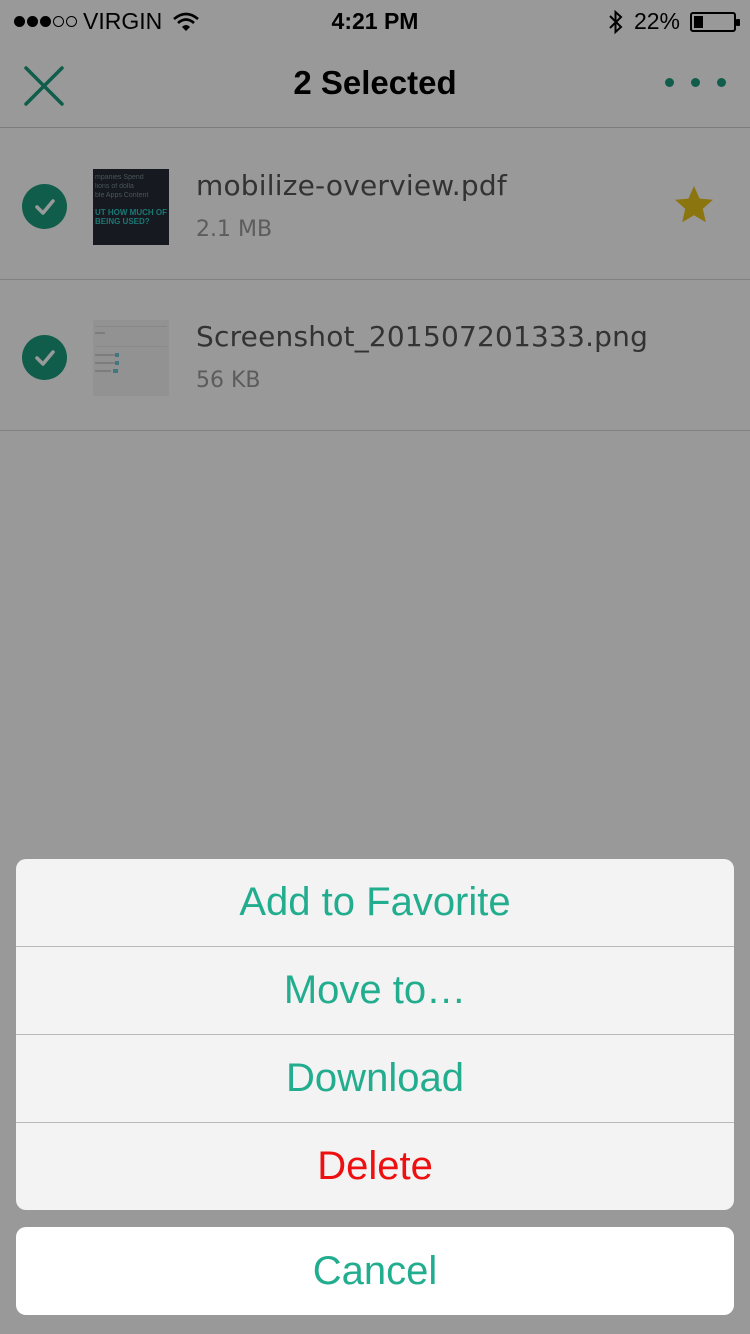 This screenshot has width=750, height=1334. I want to click on download-button: Download, so click(375, 1079).